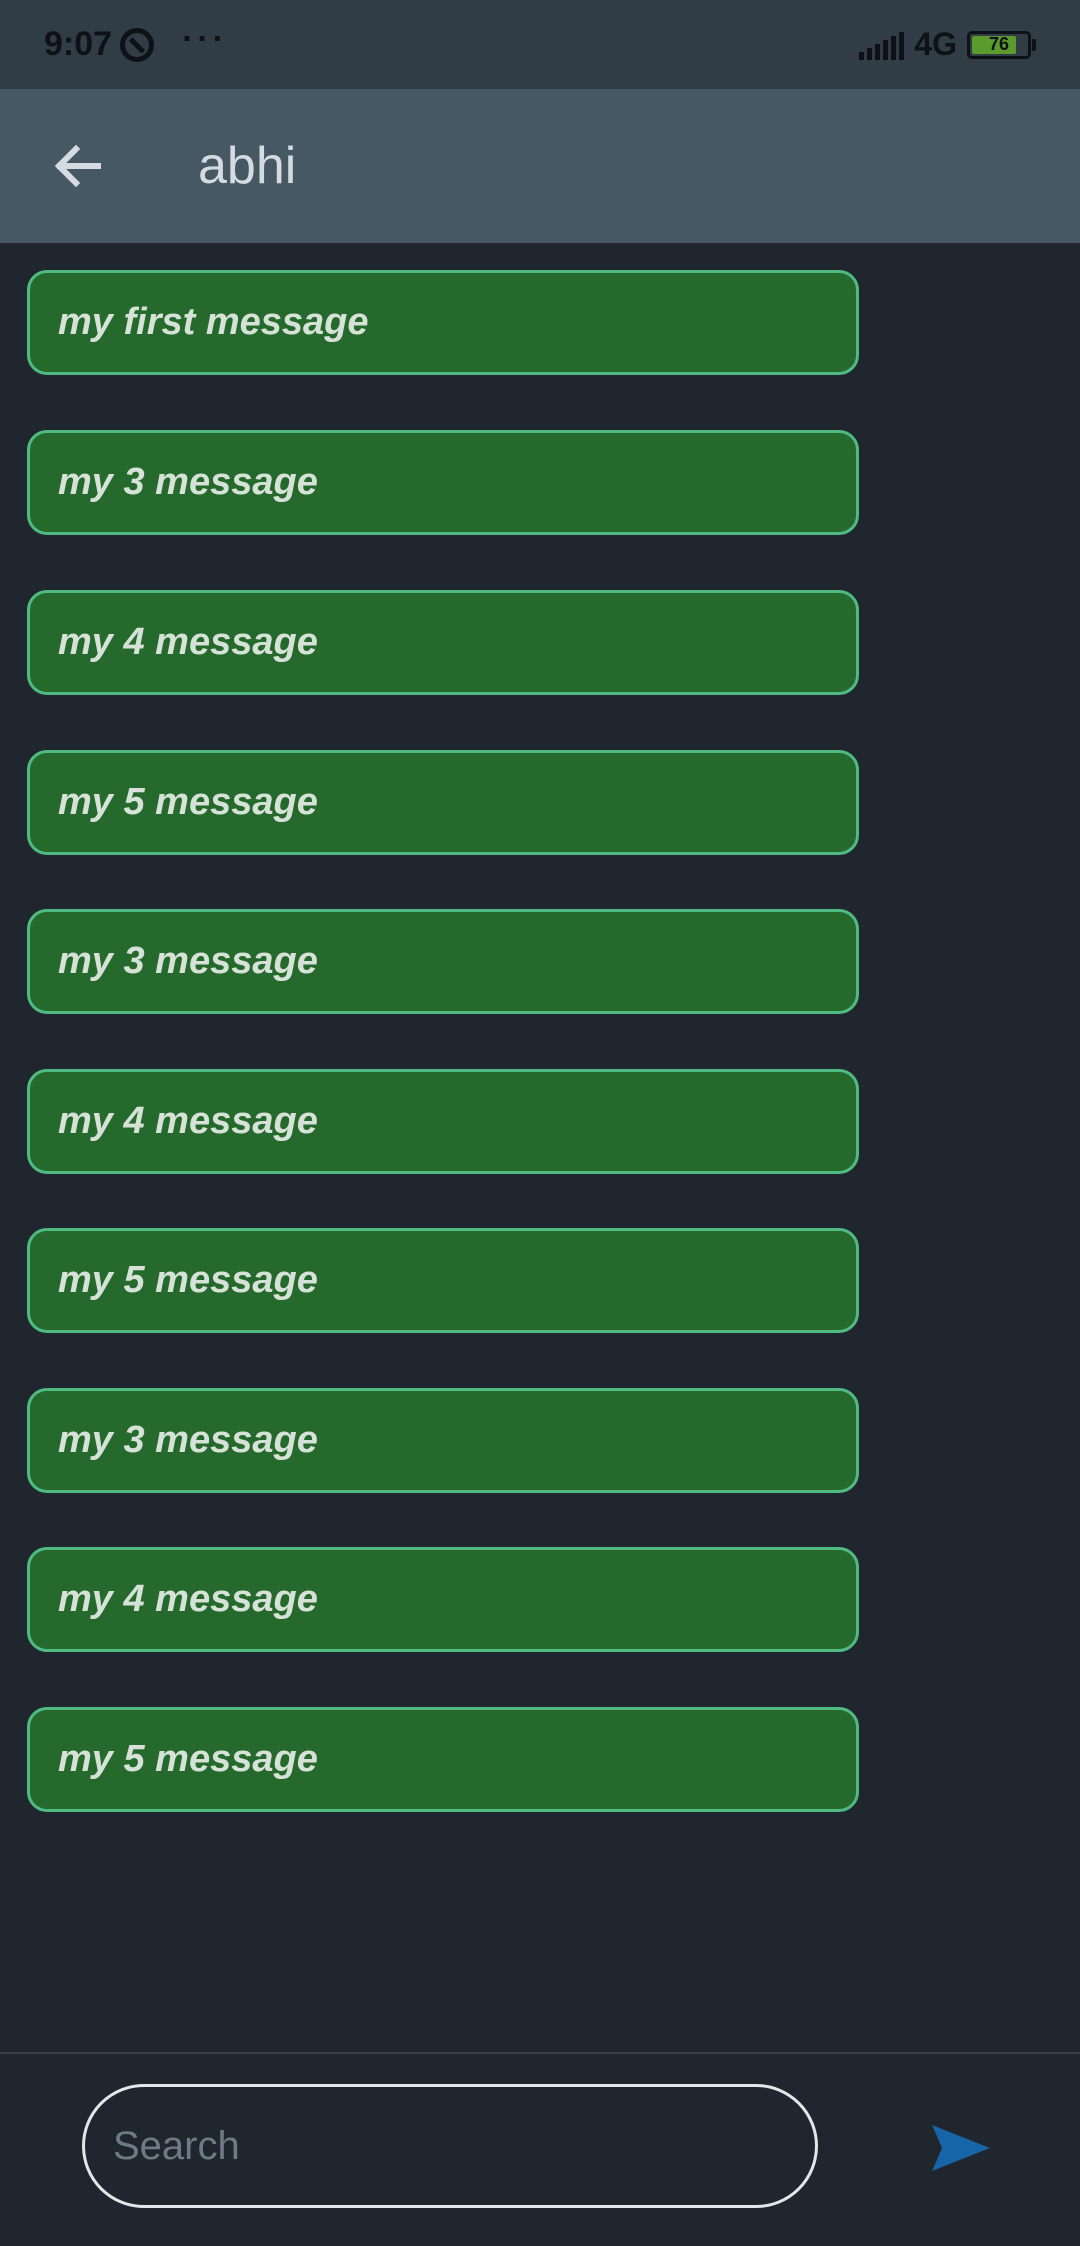 The height and width of the screenshot is (2246, 1080). I want to click on do-not-disturb-icon, so click(137, 44).